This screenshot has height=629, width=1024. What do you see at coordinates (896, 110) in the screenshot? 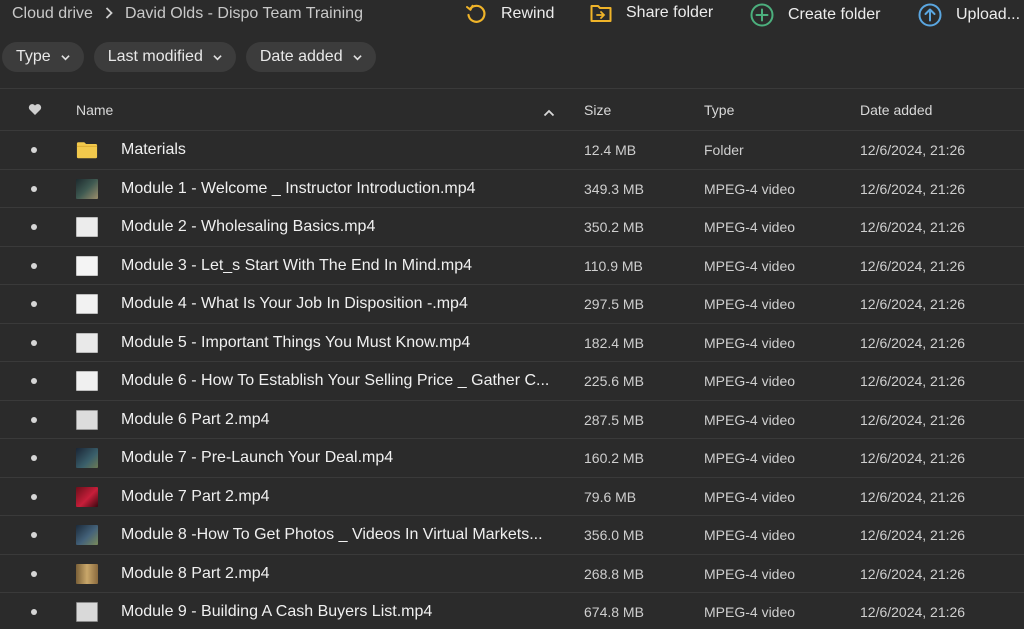
I see `column-header-date-added: Date added` at bounding box center [896, 110].